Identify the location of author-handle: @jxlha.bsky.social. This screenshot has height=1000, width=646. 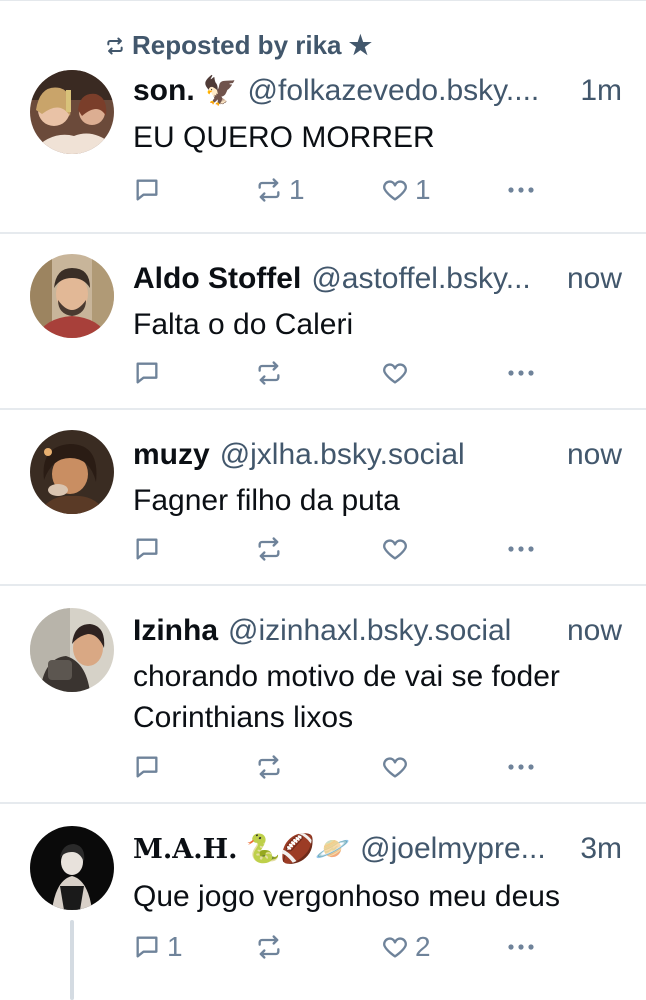
(388, 455).